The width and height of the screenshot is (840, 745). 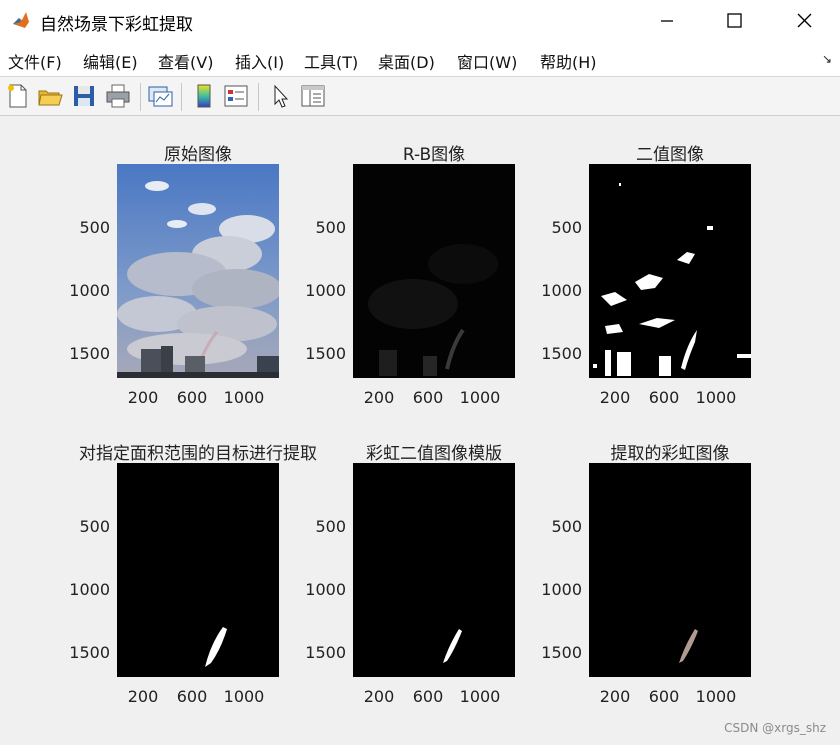 What do you see at coordinates (434, 454) in the screenshot?
I see `panel-title-rainbow-mask: 彩虹二值图像模版` at bounding box center [434, 454].